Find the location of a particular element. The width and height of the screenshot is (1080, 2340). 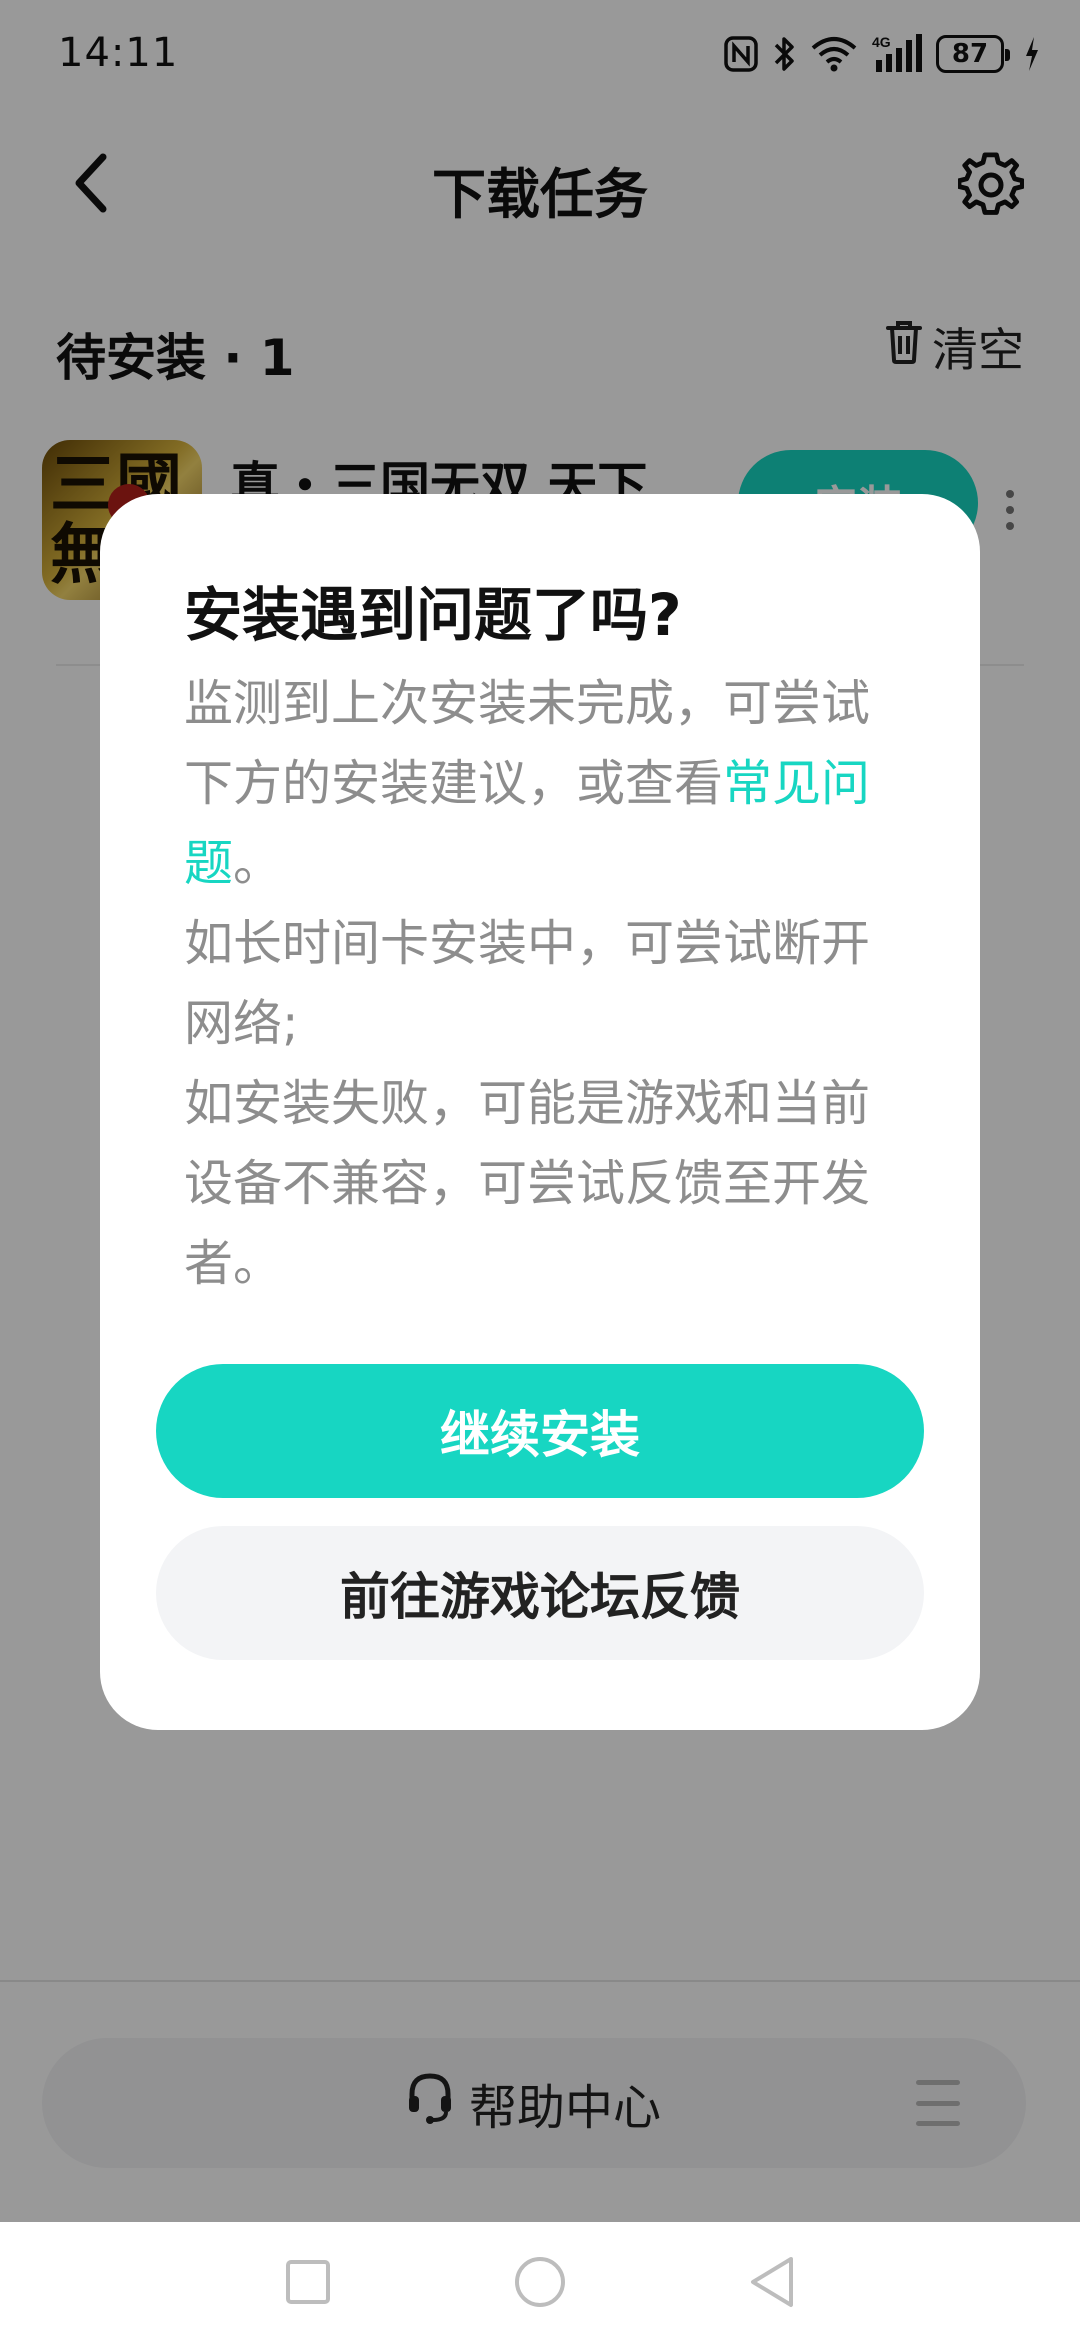

home-circle-icon is located at coordinates (540, 2282).